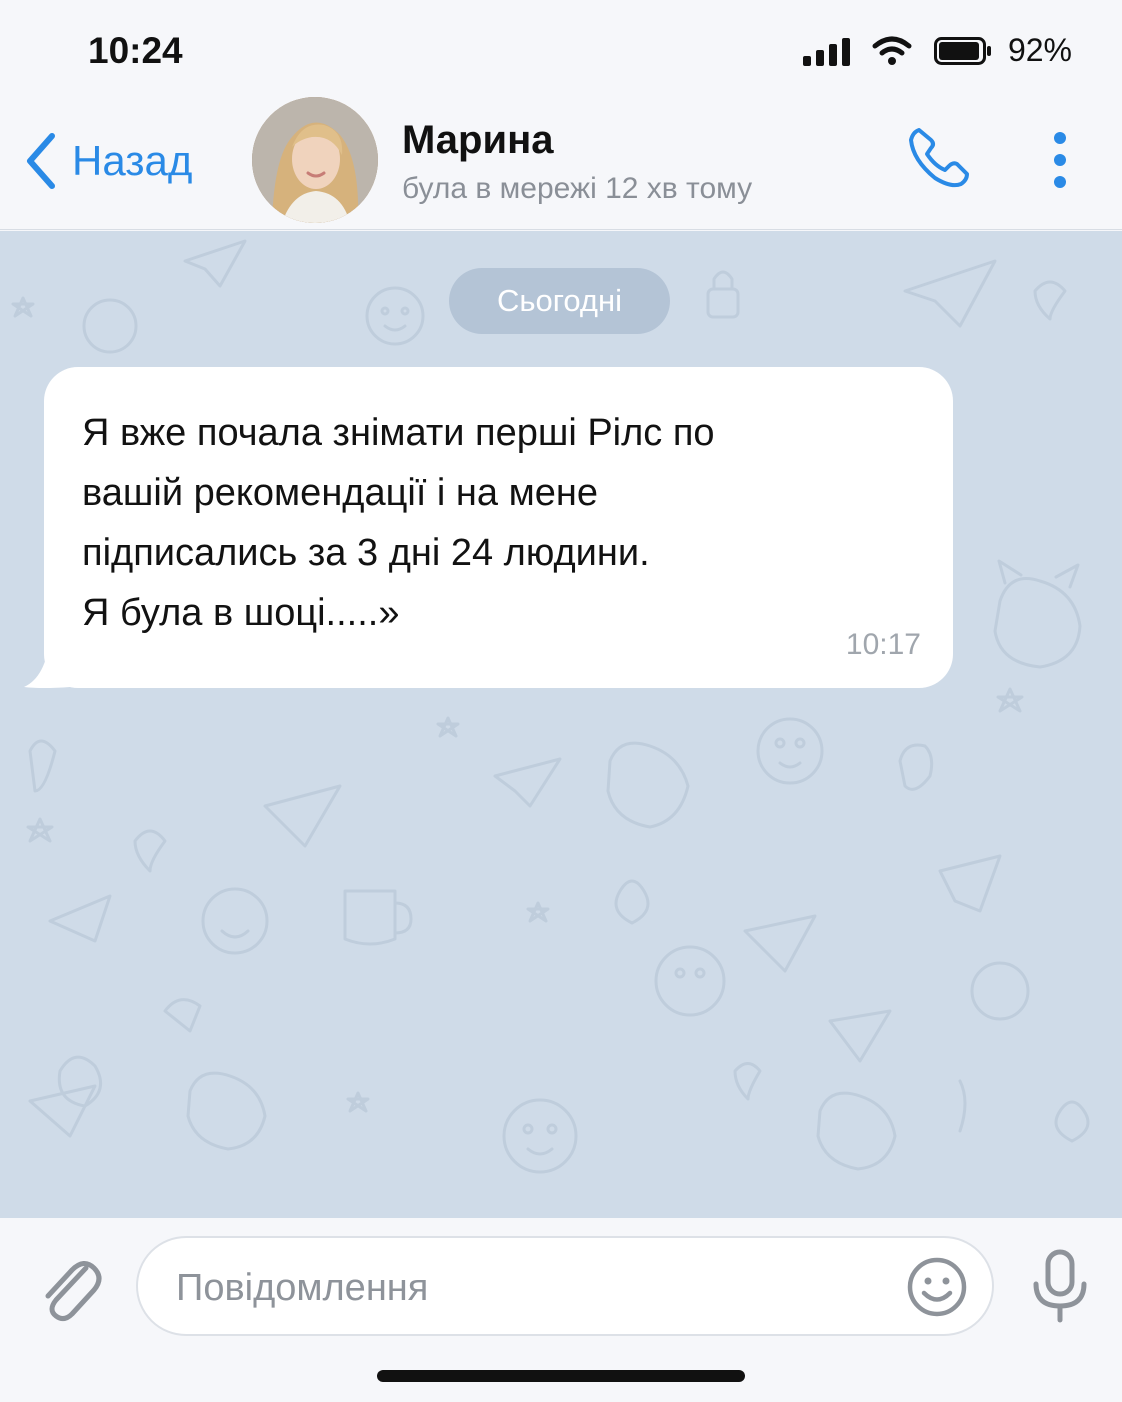 The image size is (1122, 1402). What do you see at coordinates (559, 301) in the screenshot?
I see `date-separator: Сьогодні` at bounding box center [559, 301].